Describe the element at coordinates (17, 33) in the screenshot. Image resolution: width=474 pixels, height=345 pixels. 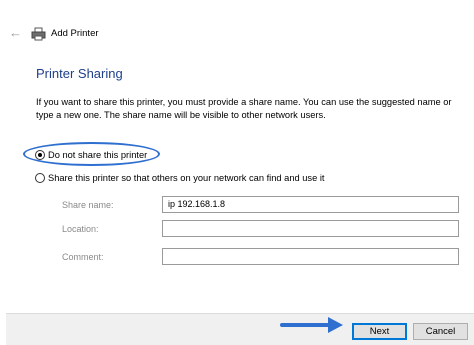
I see `back-arrow-icon: ←` at that location.